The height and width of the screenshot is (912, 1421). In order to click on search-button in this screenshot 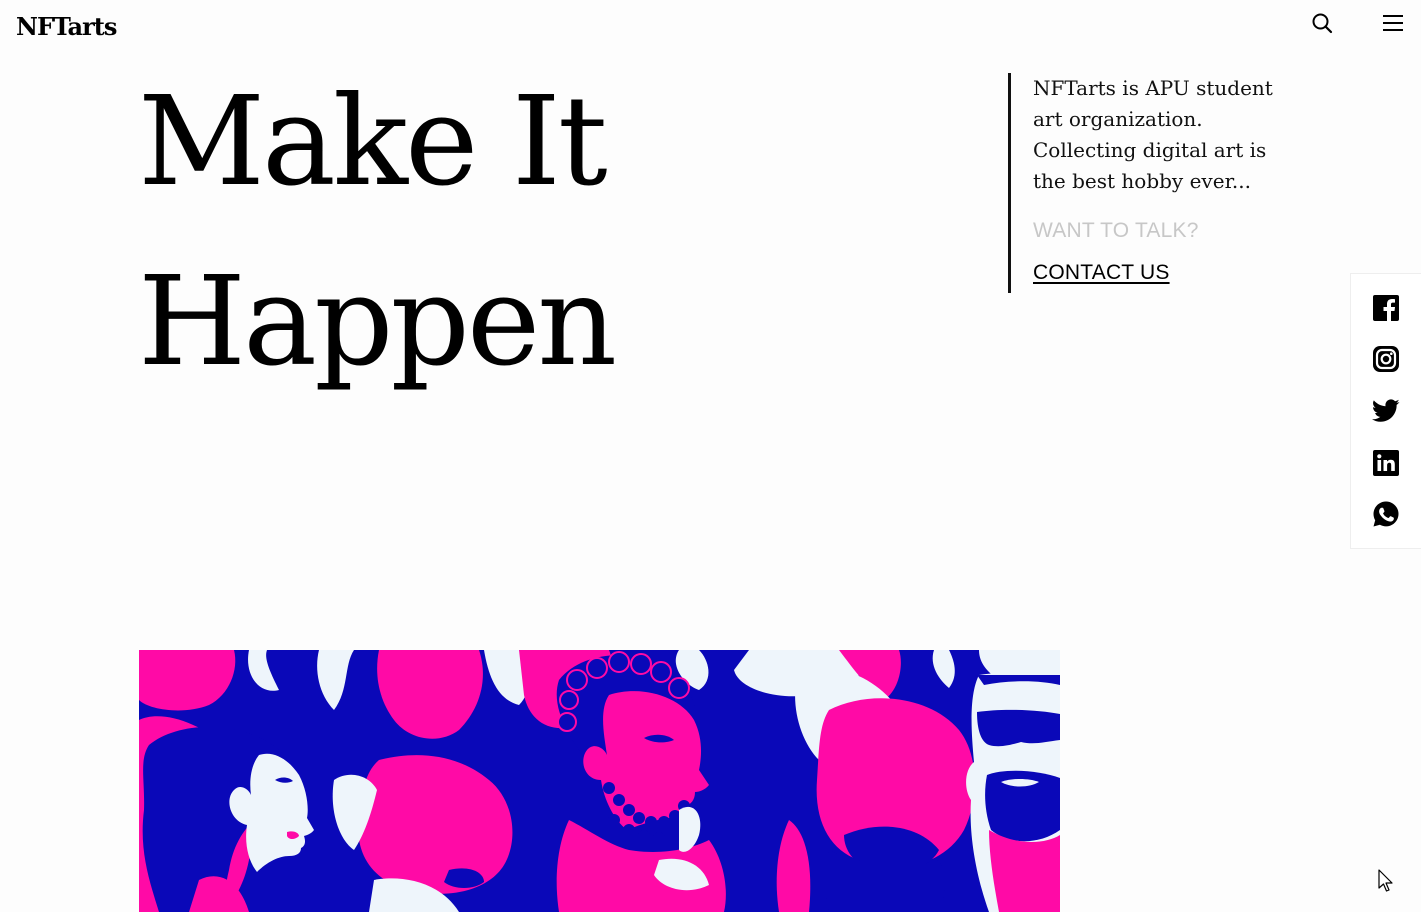, I will do `click(1322, 23)`.